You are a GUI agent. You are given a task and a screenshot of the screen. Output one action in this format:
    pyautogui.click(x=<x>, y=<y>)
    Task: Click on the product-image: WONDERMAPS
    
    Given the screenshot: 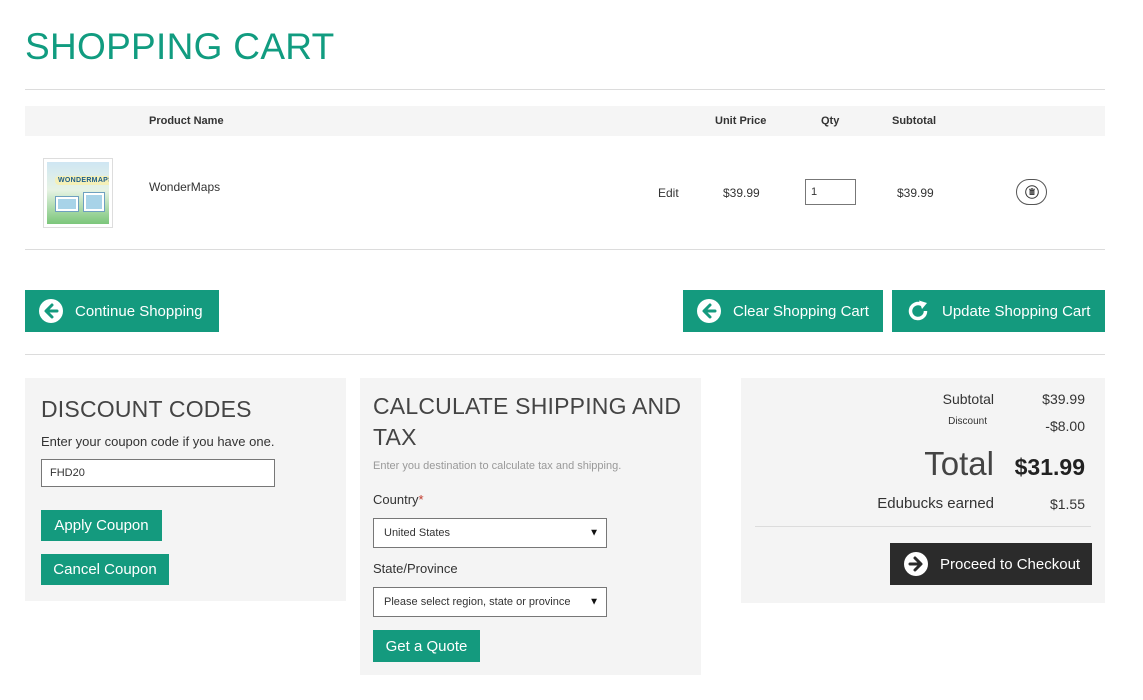 What is the action you would take?
    pyautogui.click(x=78, y=193)
    